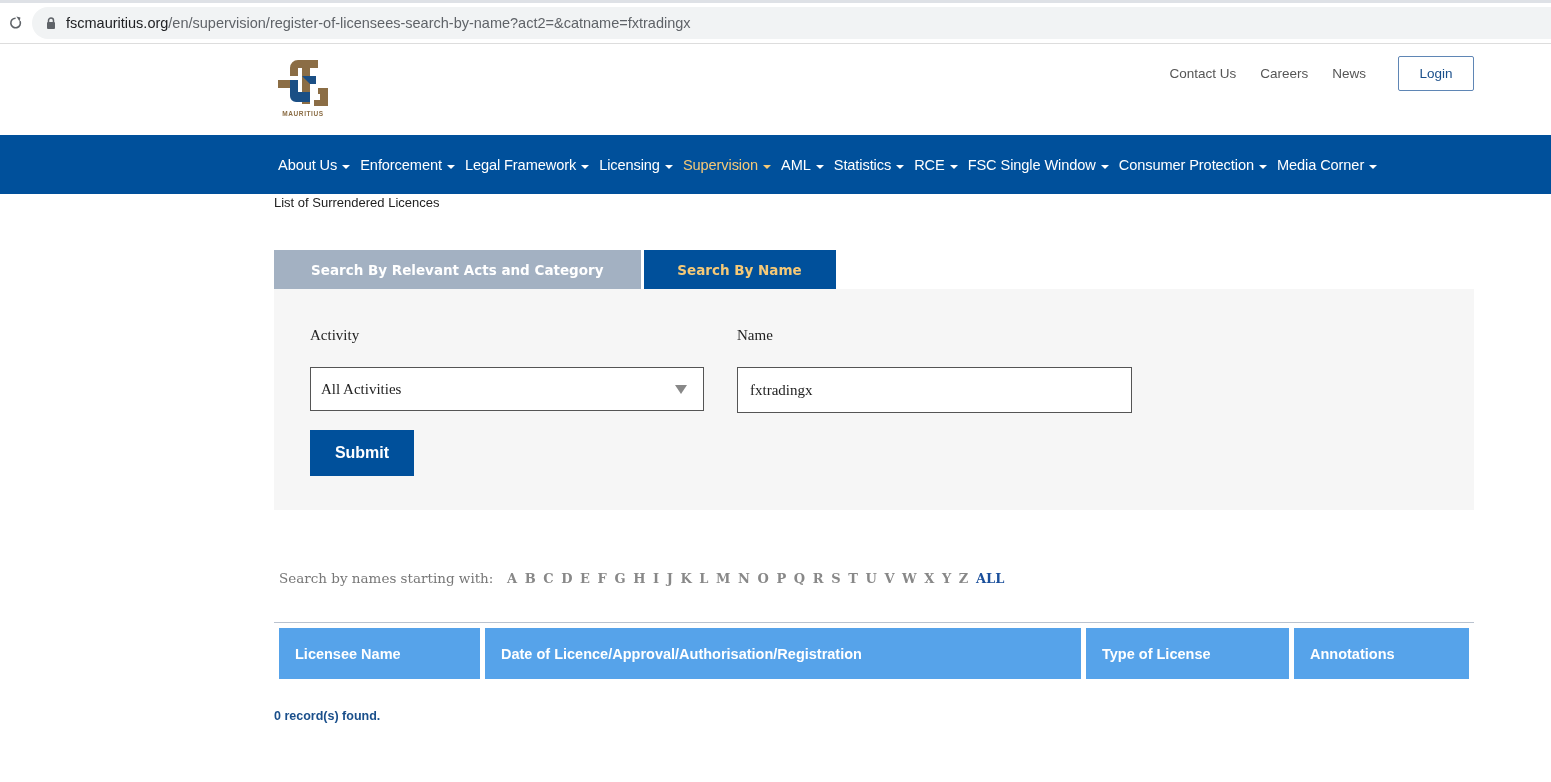 The height and width of the screenshot is (782, 1551). I want to click on nav-menu-item: Statistics, so click(869, 164).